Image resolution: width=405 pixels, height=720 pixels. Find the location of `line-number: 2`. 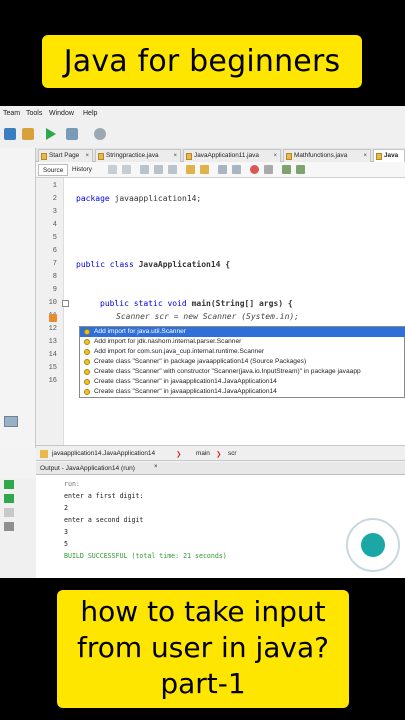

line-number: 2 is located at coordinates (54, 199).